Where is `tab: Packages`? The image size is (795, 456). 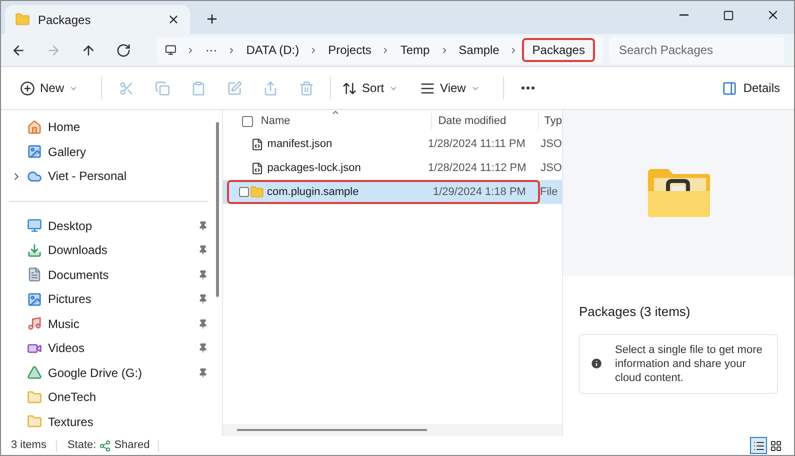
tab: Packages is located at coordinates (97, 19).